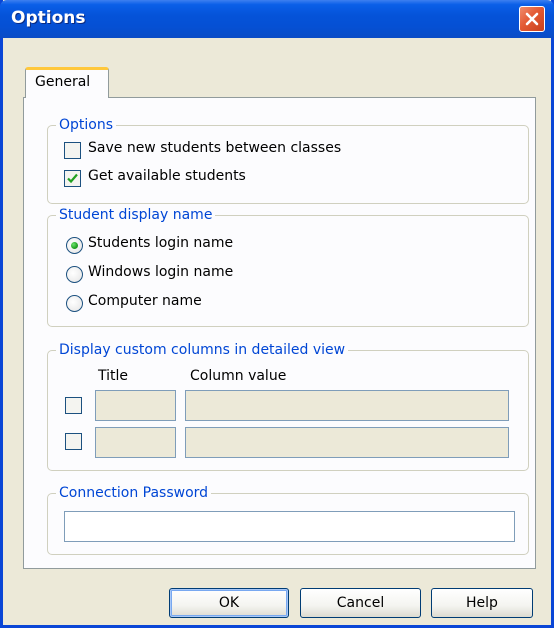 This screenshot has height=628, width=554. Describe the element at coordinates (360, 603) in the screenshot. I see `cancel-button: Cancel` at that location.